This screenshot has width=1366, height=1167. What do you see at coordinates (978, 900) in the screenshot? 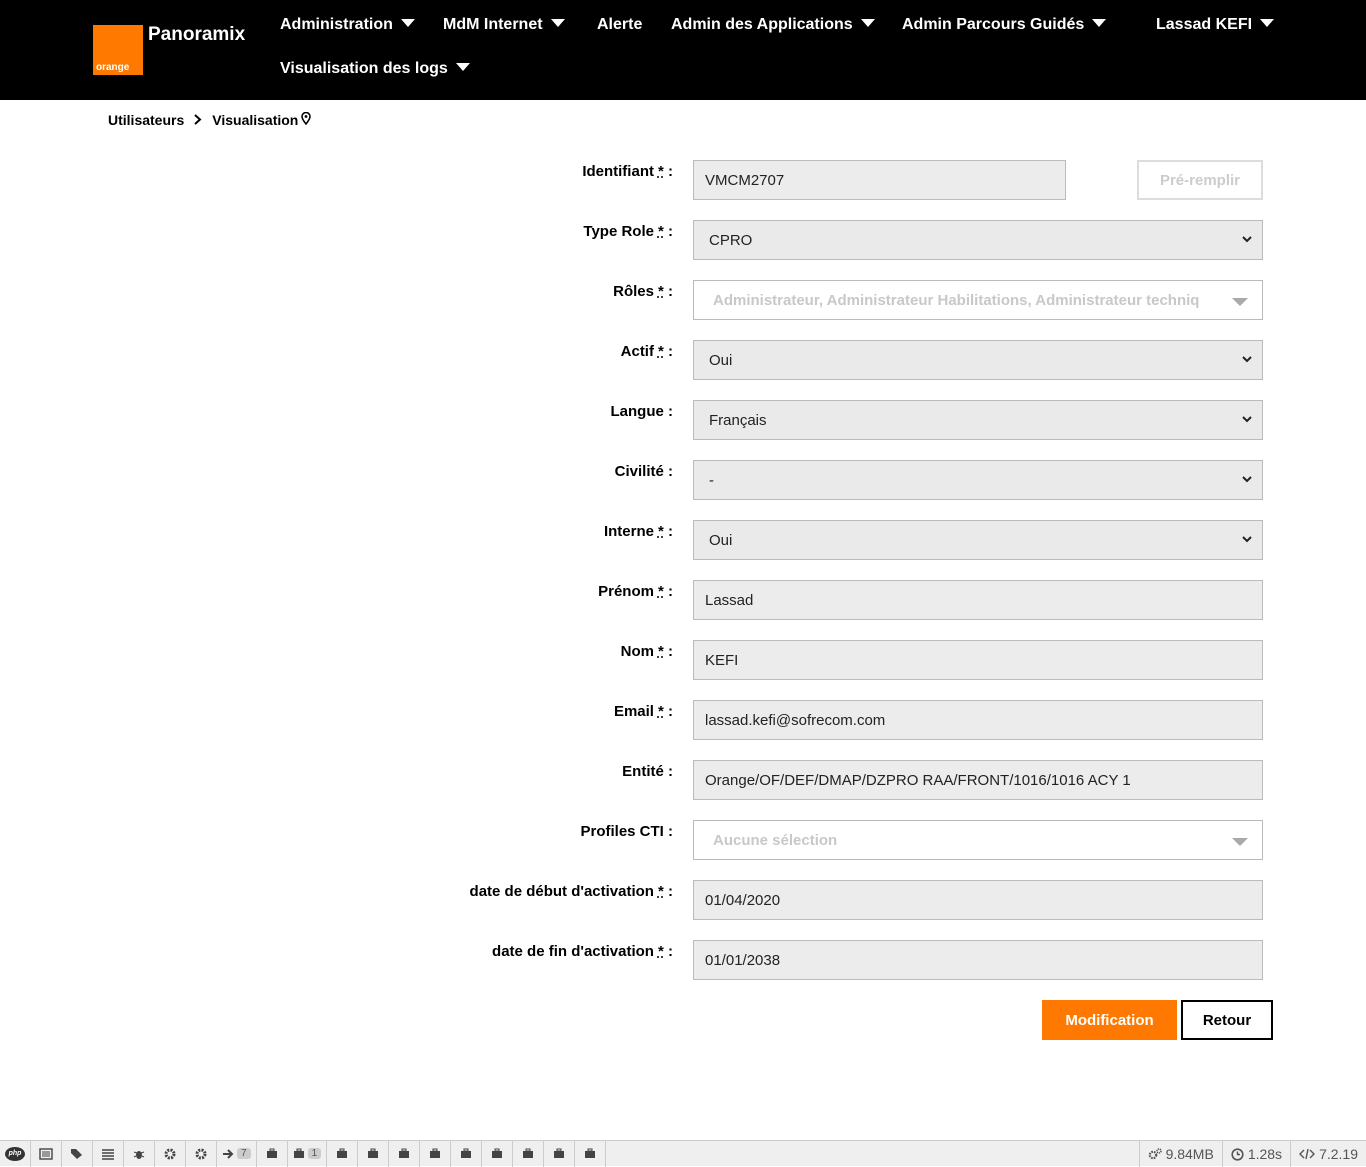
I see `date-debut-input: 01/04/2020` at bounding box center [978, 900].